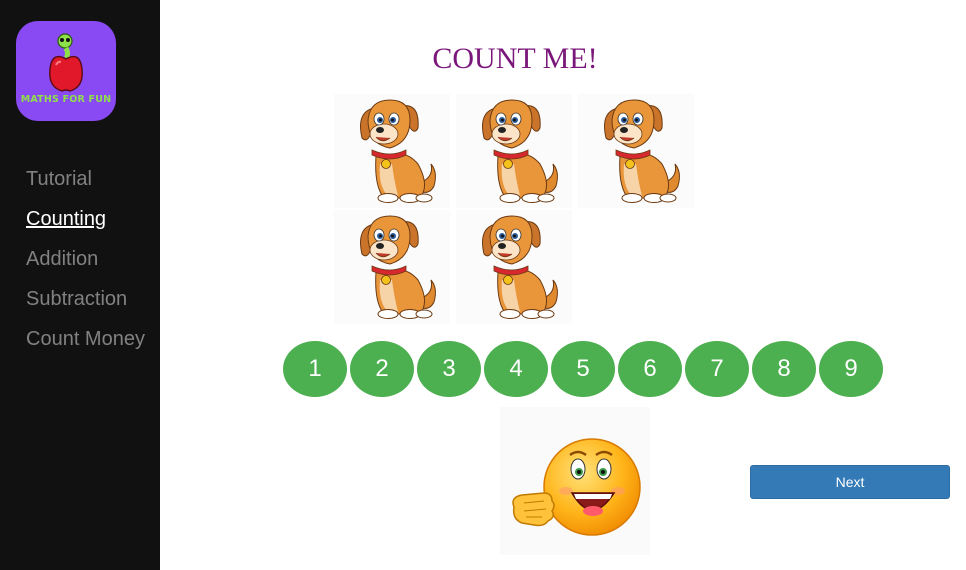 The height and width of the screenshot is (570, 966). Describe the element at coordinates (85, 346) in the screenshot. I see `sidebar-item-count-money: Count Money` at that location.